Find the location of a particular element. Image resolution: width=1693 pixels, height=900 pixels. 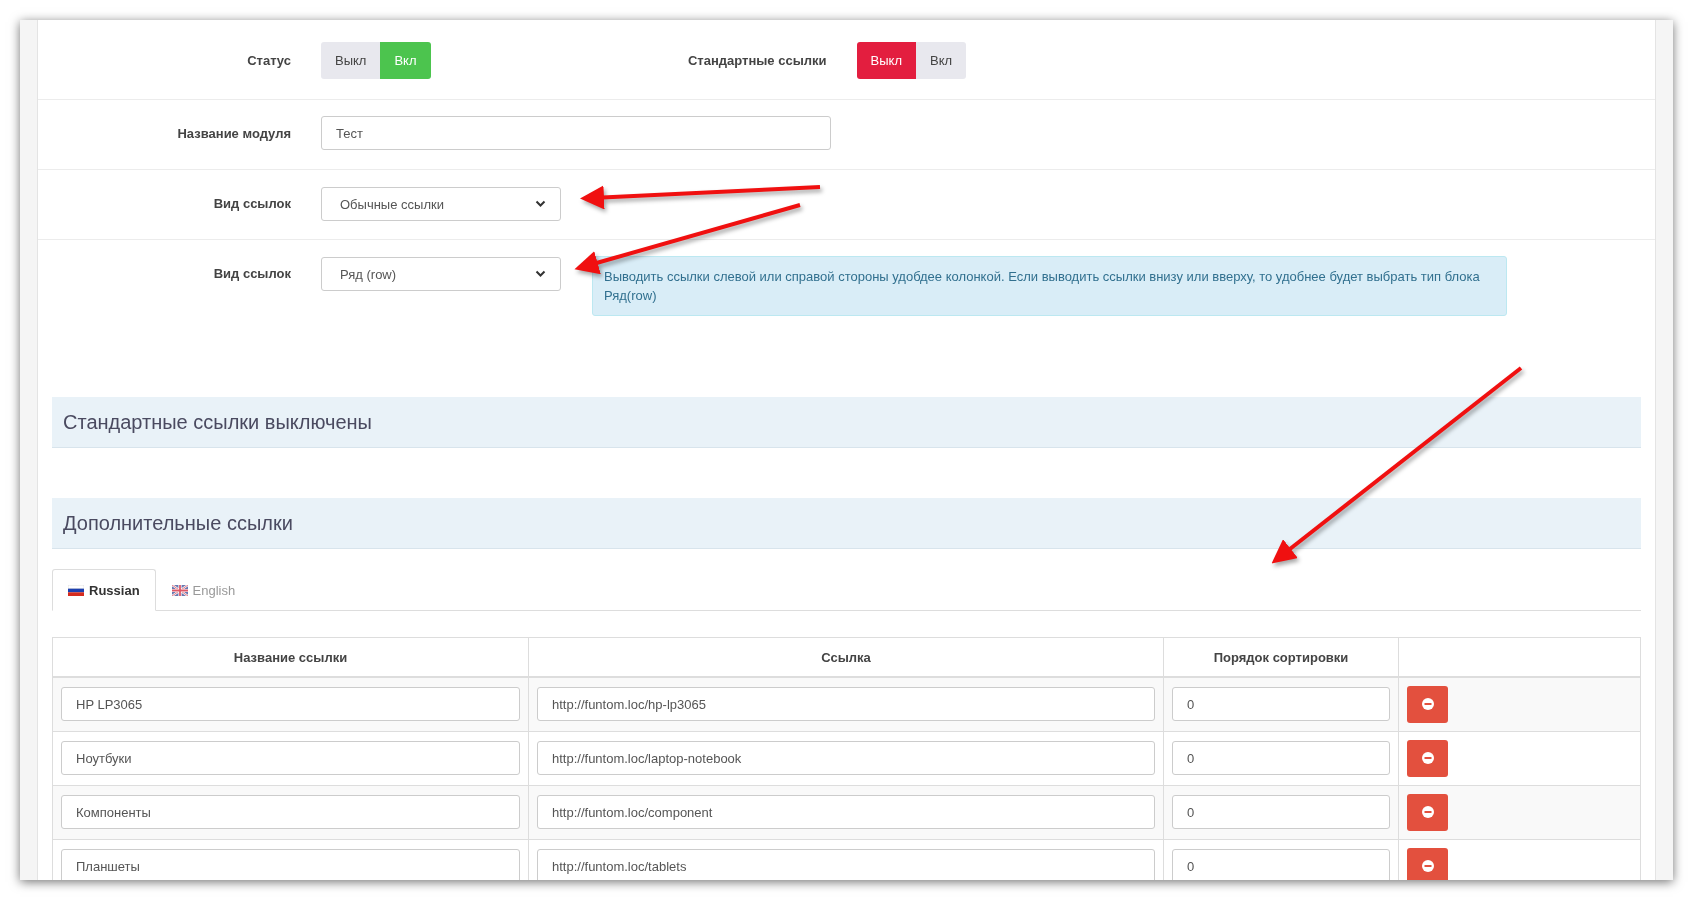

link-url-field: http://funtom.loc/tablets is located at coordinates (846, 864).